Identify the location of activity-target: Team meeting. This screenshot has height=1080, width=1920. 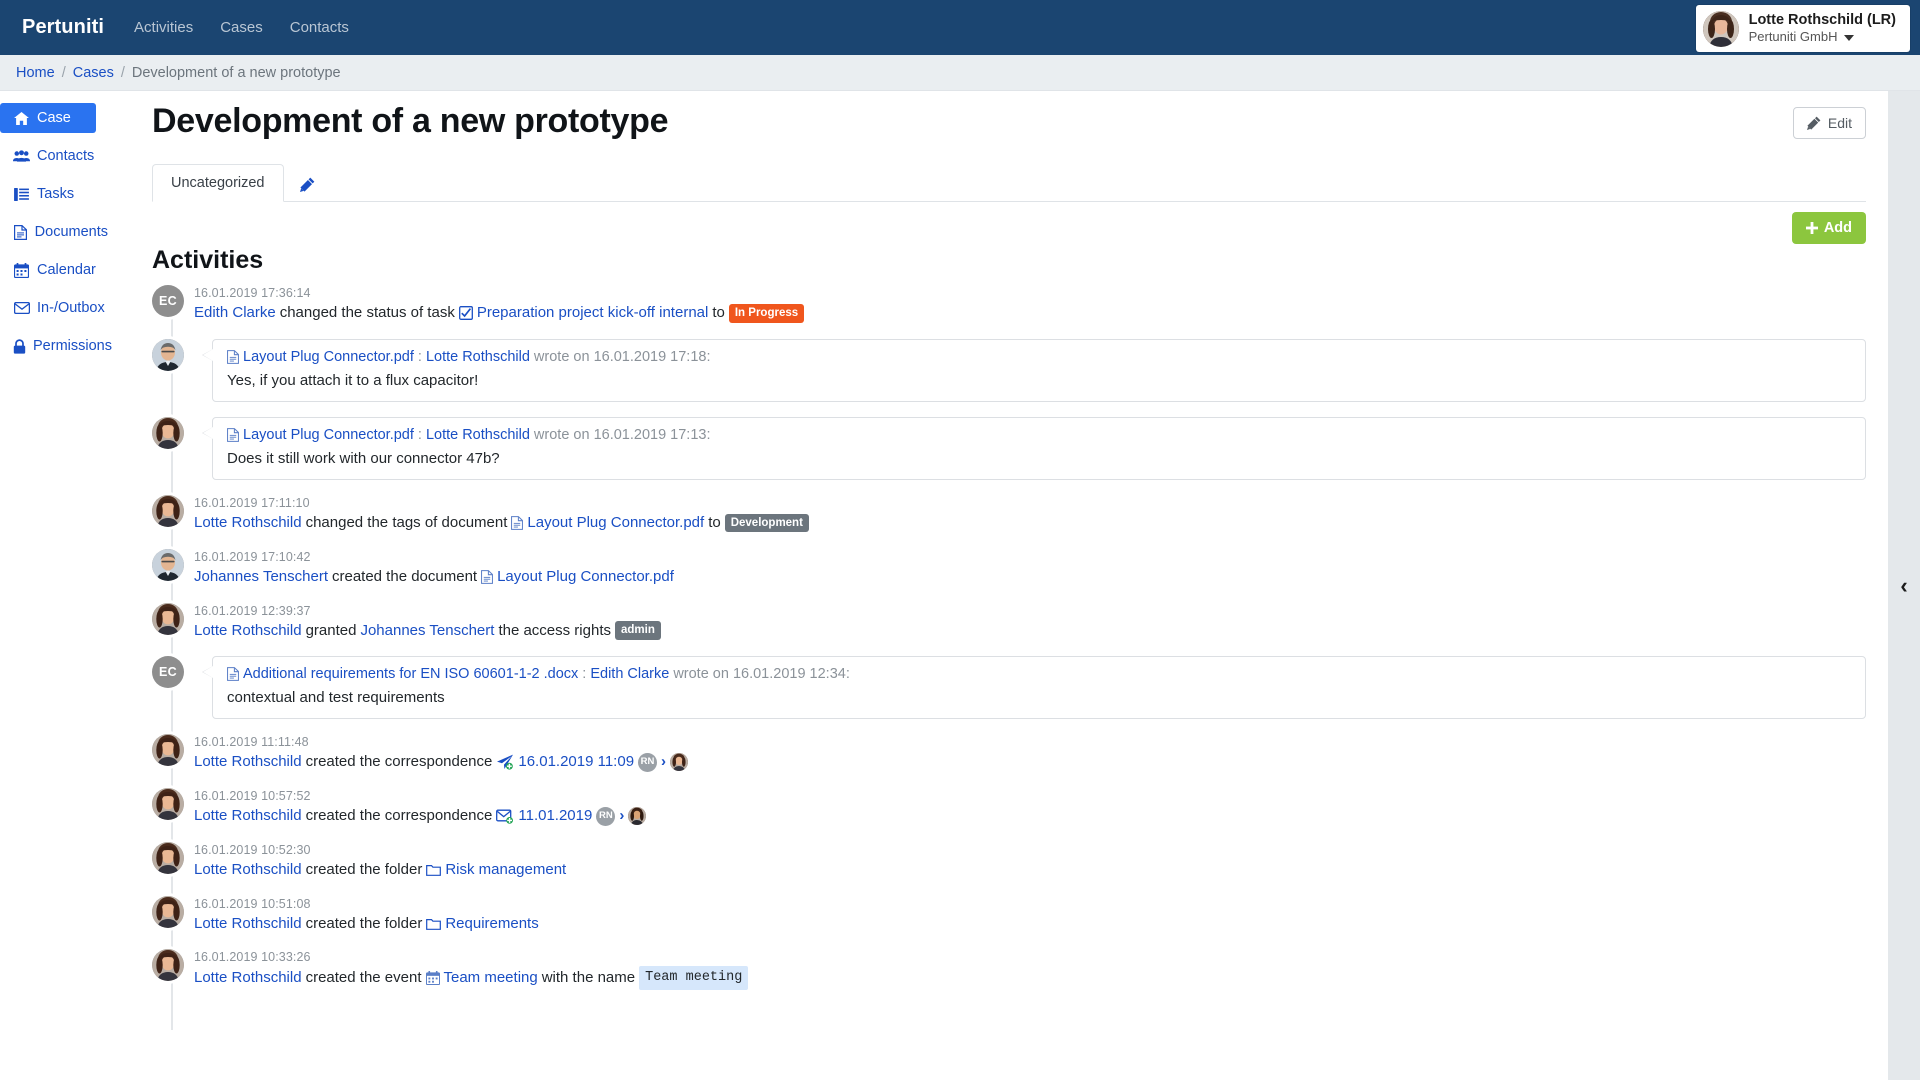
(491, 978).